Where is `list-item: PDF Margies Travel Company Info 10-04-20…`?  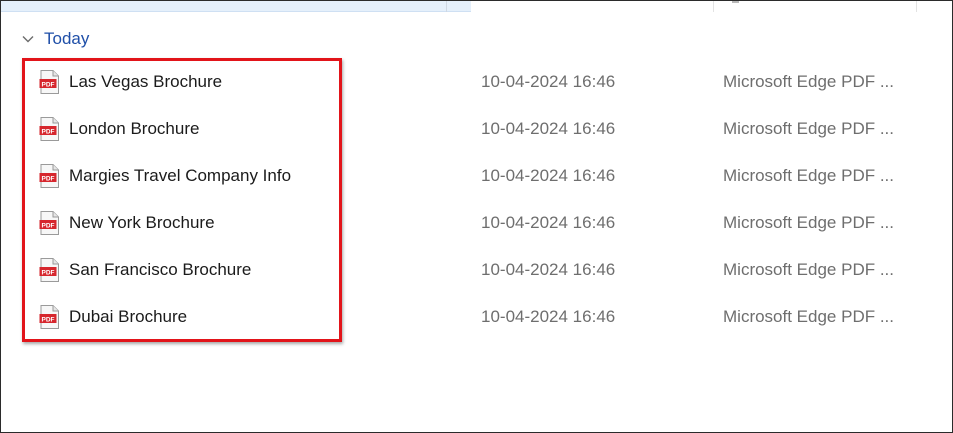
list-item: PDF Margies Travel Company Info 10-04-20… is located at coordinates (477, 175).